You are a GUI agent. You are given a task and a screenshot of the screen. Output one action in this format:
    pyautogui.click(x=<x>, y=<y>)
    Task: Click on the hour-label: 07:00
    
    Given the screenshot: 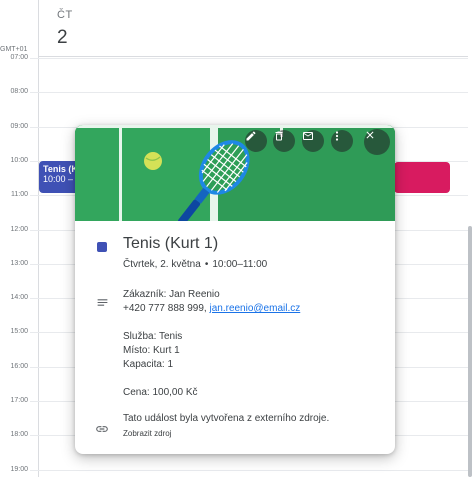 What is the action you would take?
    pyautogui.click(x=19, y=57)
    